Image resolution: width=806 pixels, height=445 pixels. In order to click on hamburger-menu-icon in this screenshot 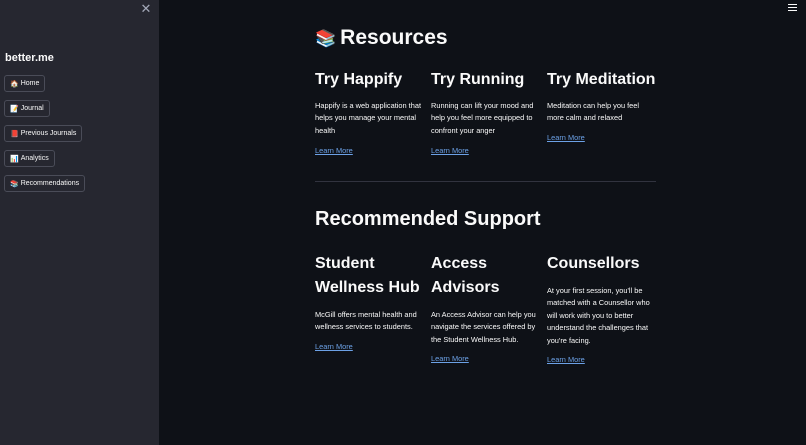, I will do `click(792, 8)`.